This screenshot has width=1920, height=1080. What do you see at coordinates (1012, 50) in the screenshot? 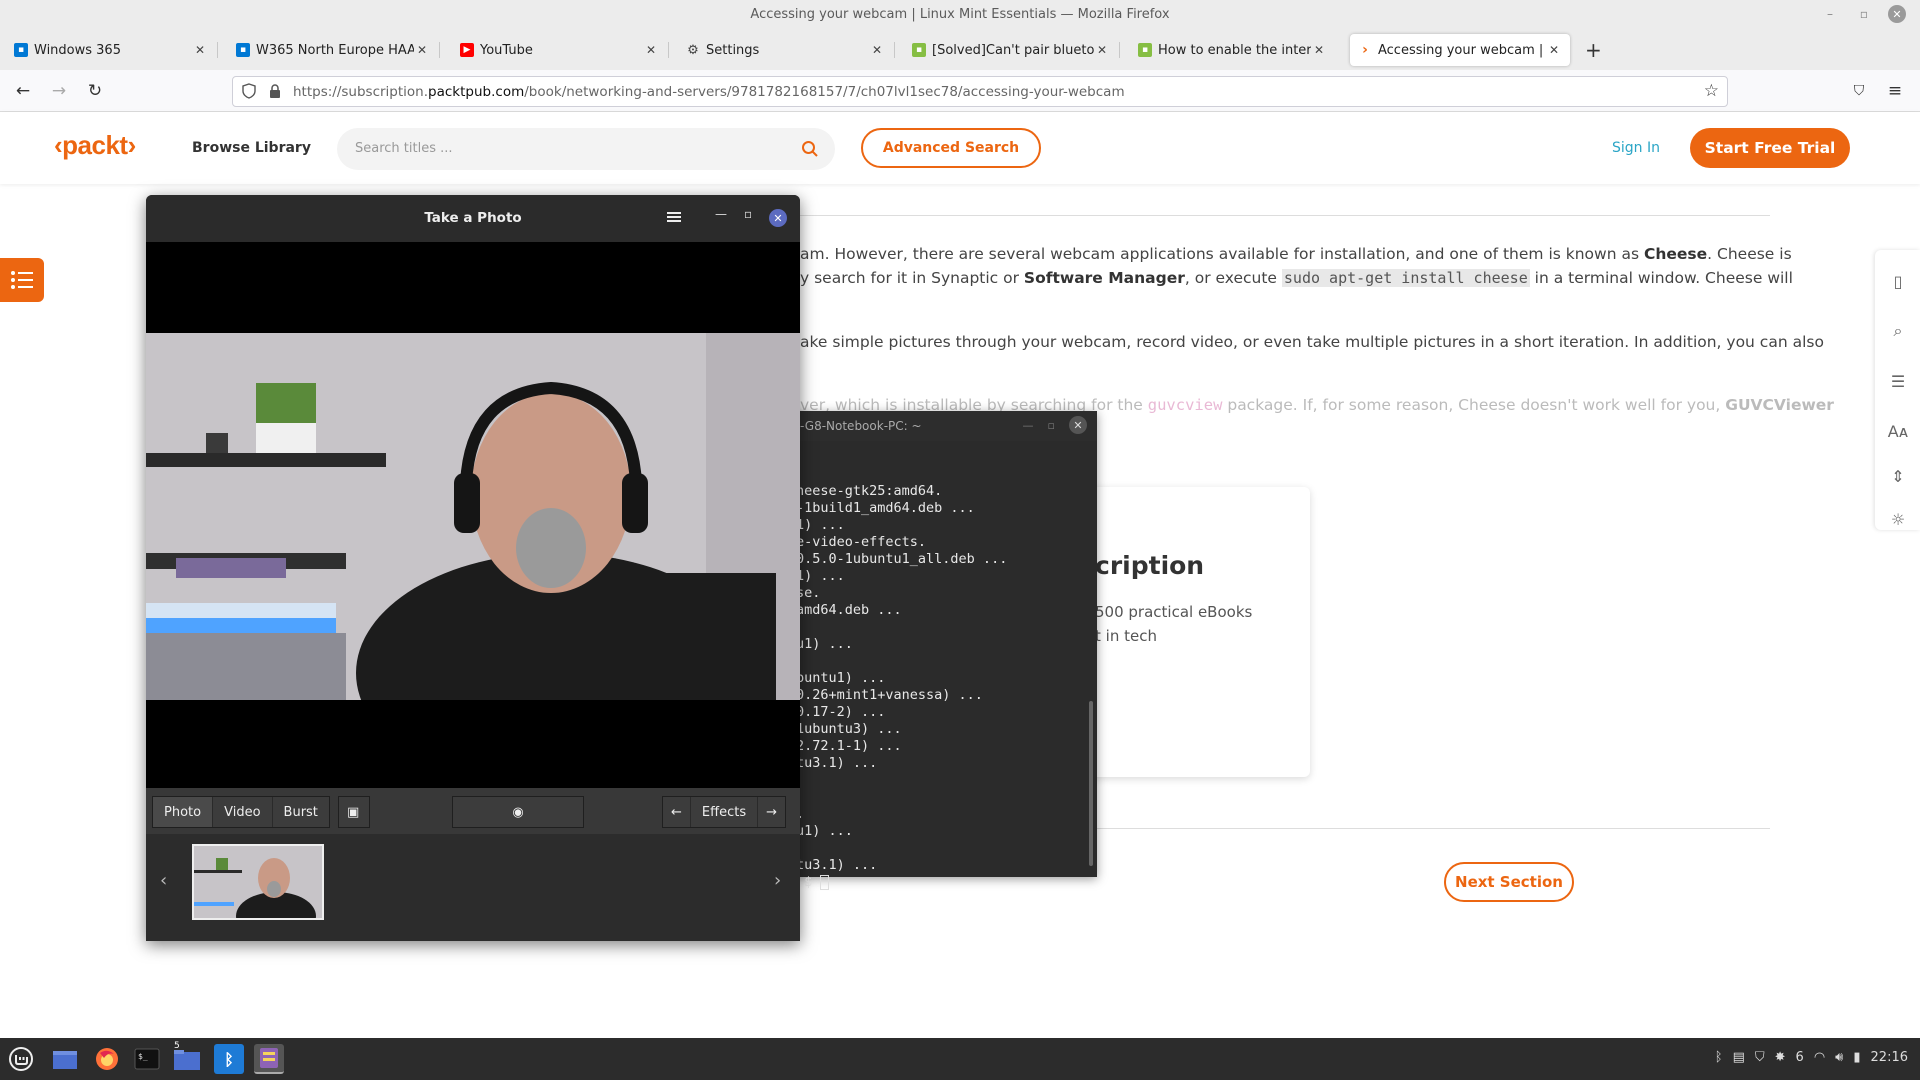
I see `tab-solved-bluetooth: ▪ [Solved]Can't pair bluetoot ✕` at bounding box center [1012, 50].